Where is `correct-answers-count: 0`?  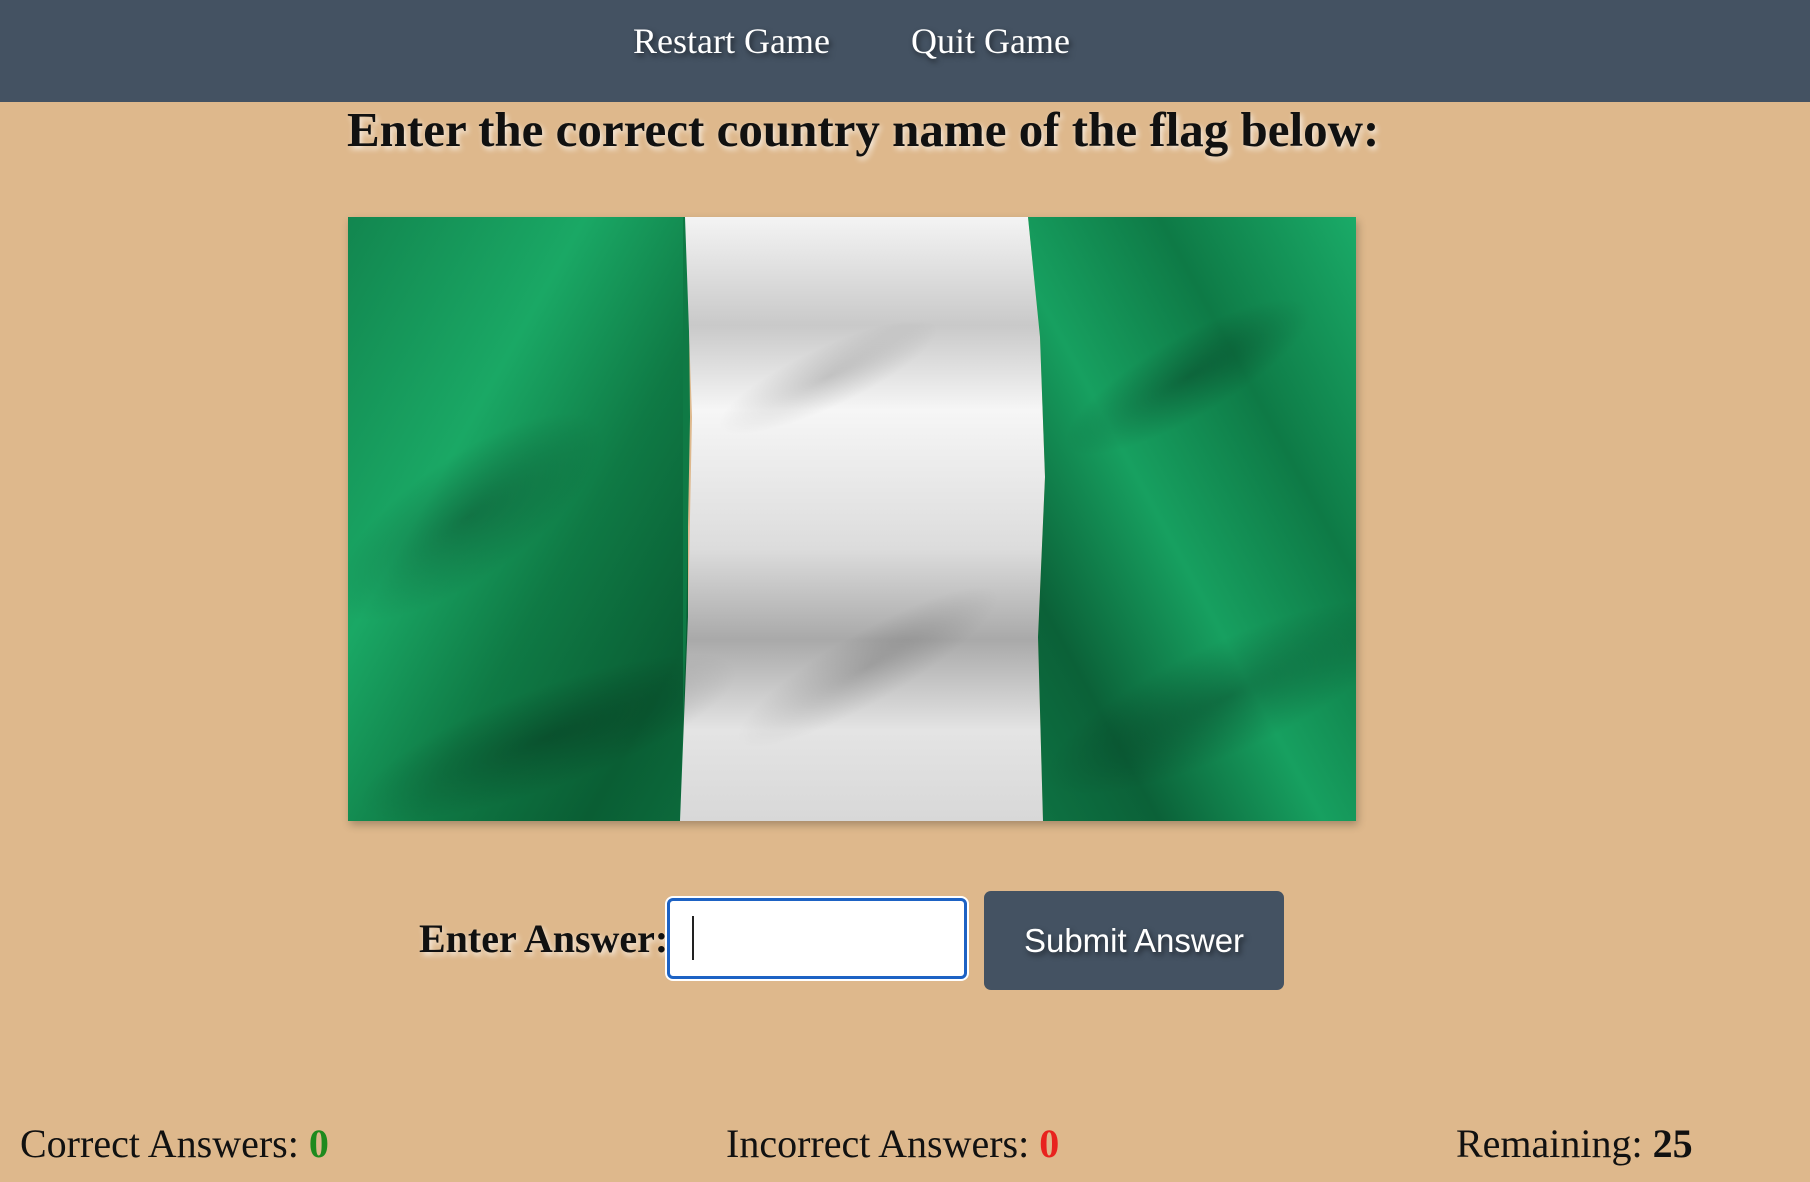
correct-answers-count: 0 is located at coordinates (318, 1143).